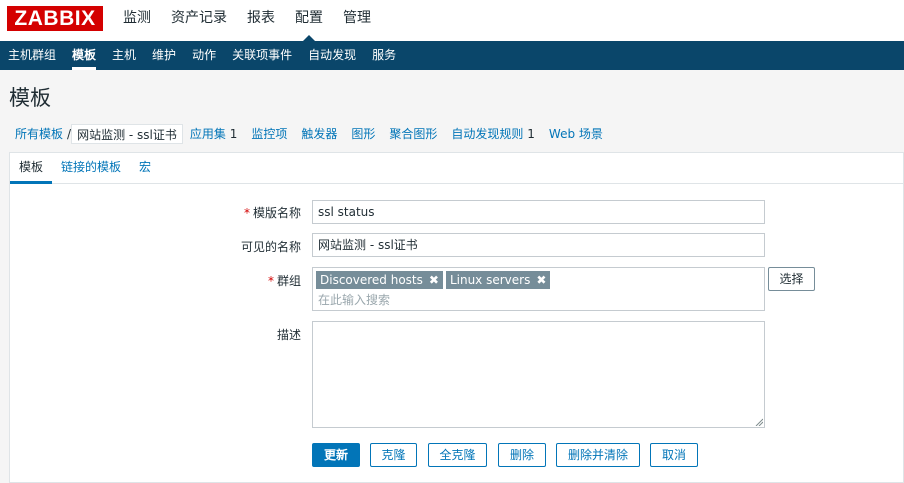 This screenshot has width=904, height=483. I want to click on group-chips: Discovered hosts ✖ Linux servers ✖, so click(434, 280).